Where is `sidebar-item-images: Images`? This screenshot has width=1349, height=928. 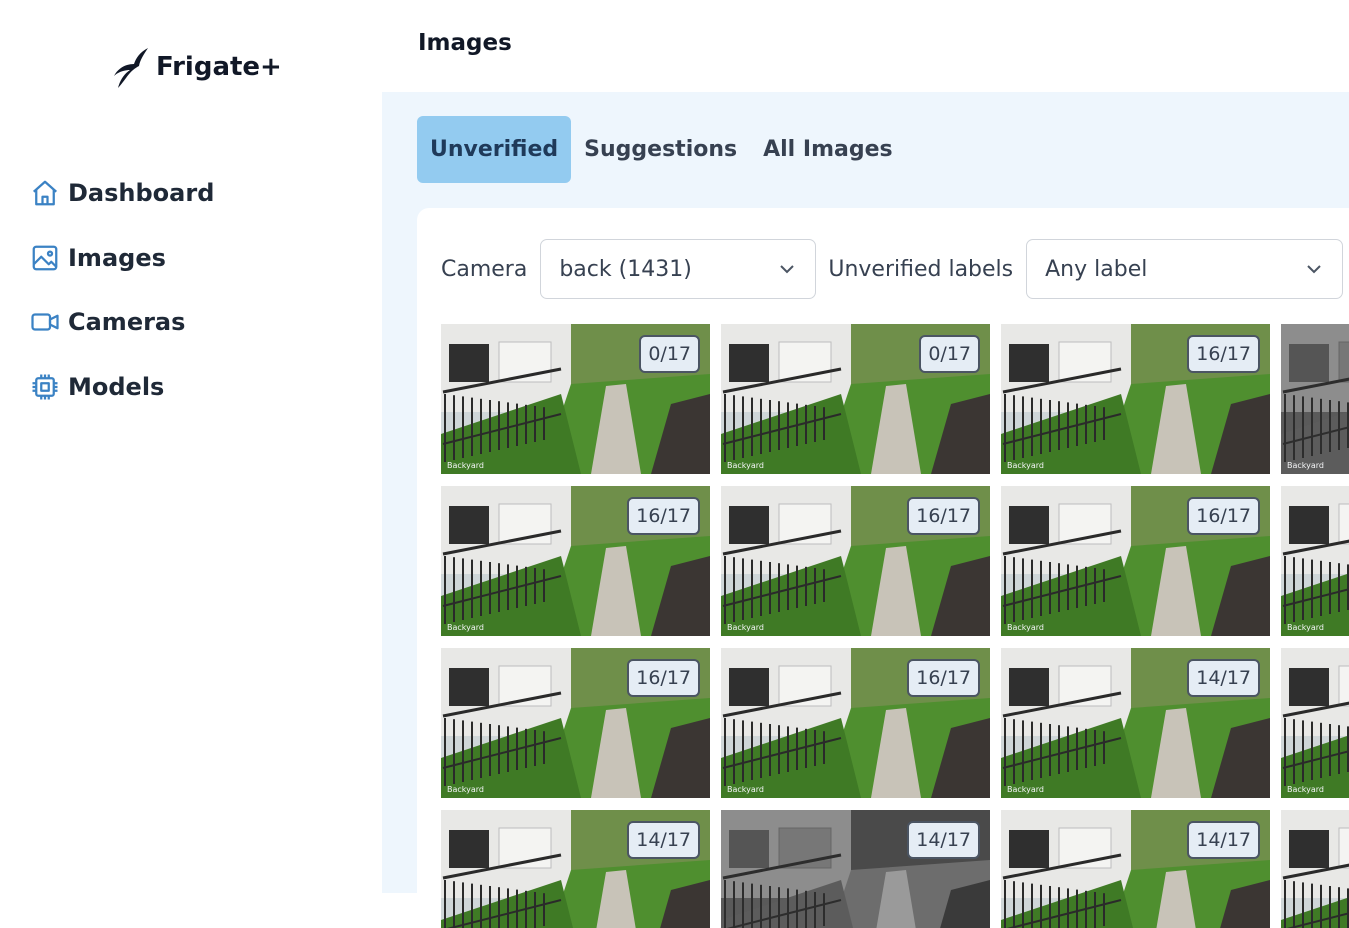 sidebar-item-images: Images is located at coordinates (122, 258).